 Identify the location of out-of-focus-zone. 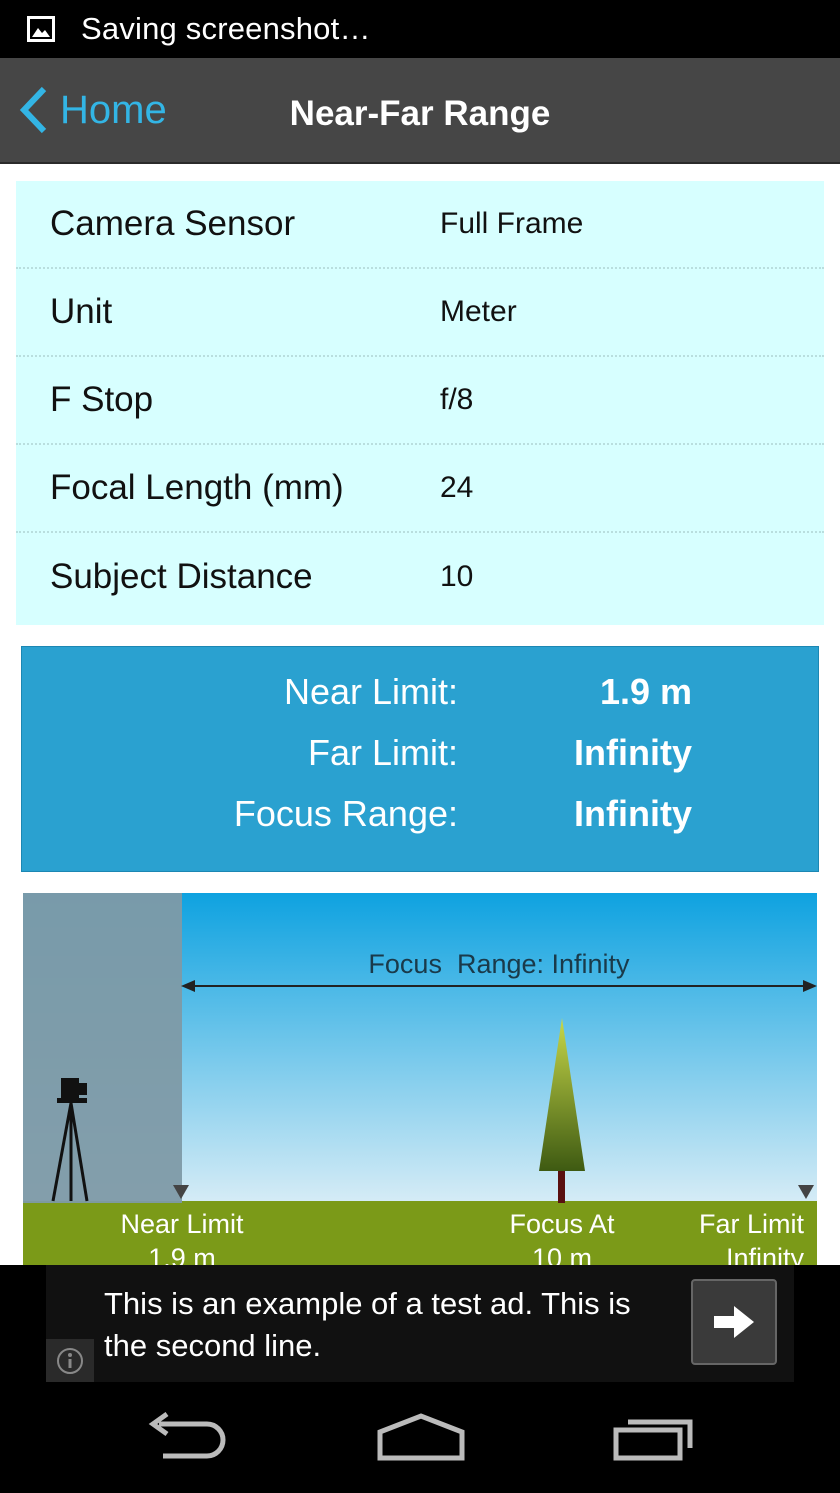
(102, 1048).